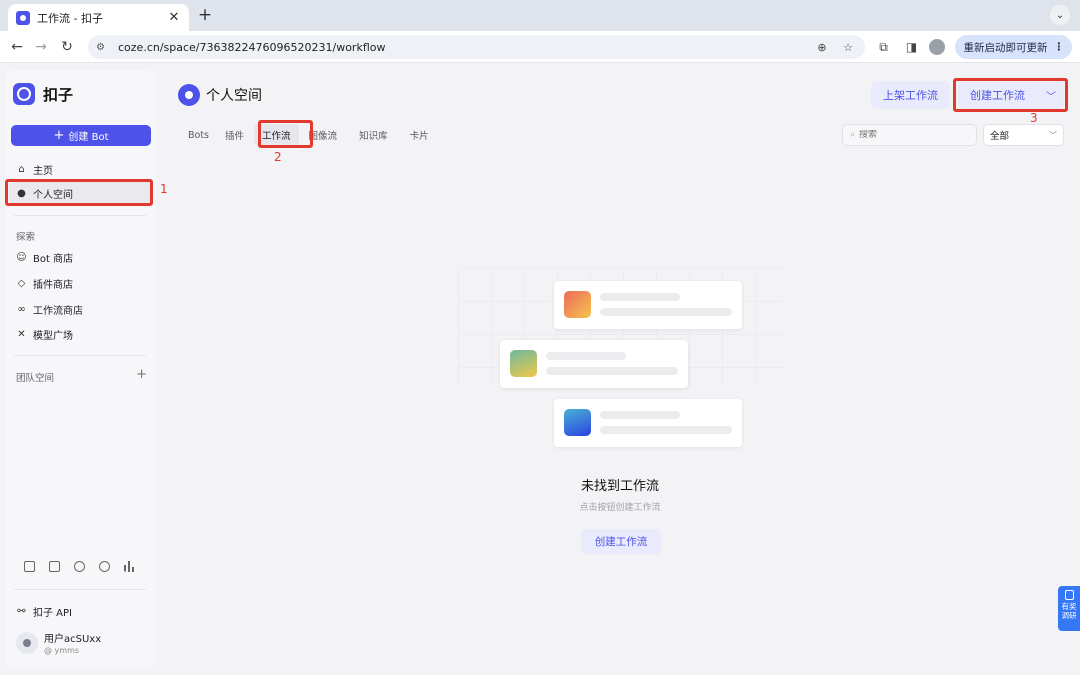  Describe the element at coordinates (62, 650) in the screenshot. I see `user-id: @ ymms` at that location.